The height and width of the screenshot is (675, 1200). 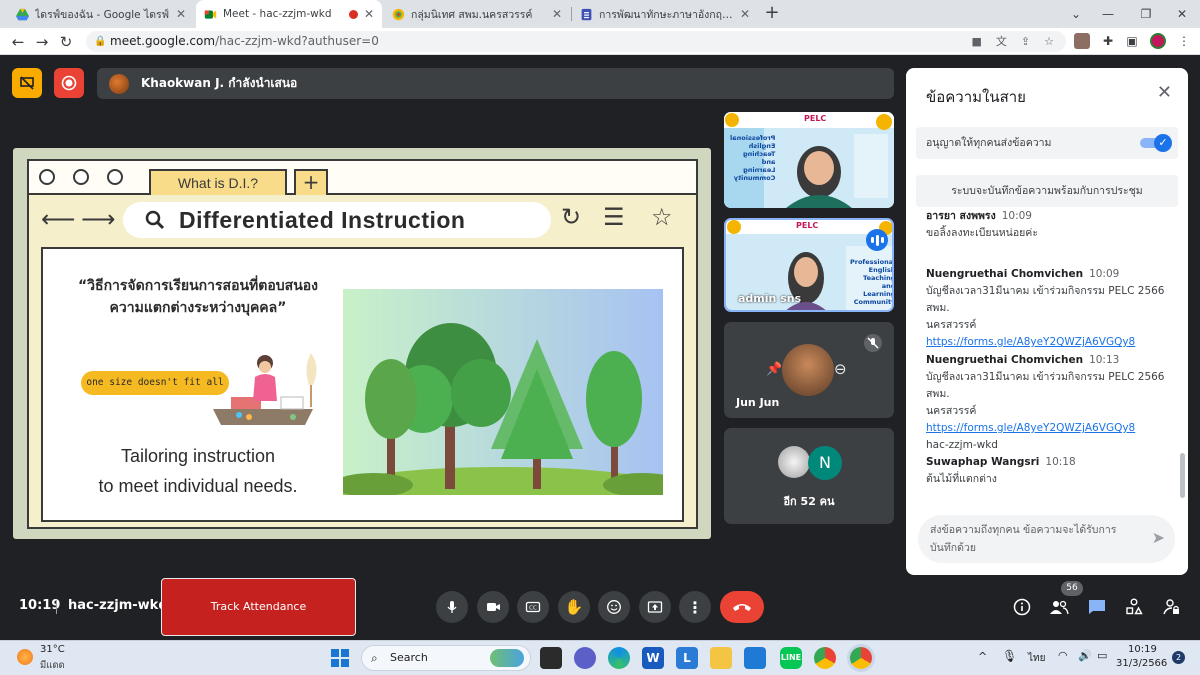 I want to click on chat-icon, so click(x=1097, y=607).